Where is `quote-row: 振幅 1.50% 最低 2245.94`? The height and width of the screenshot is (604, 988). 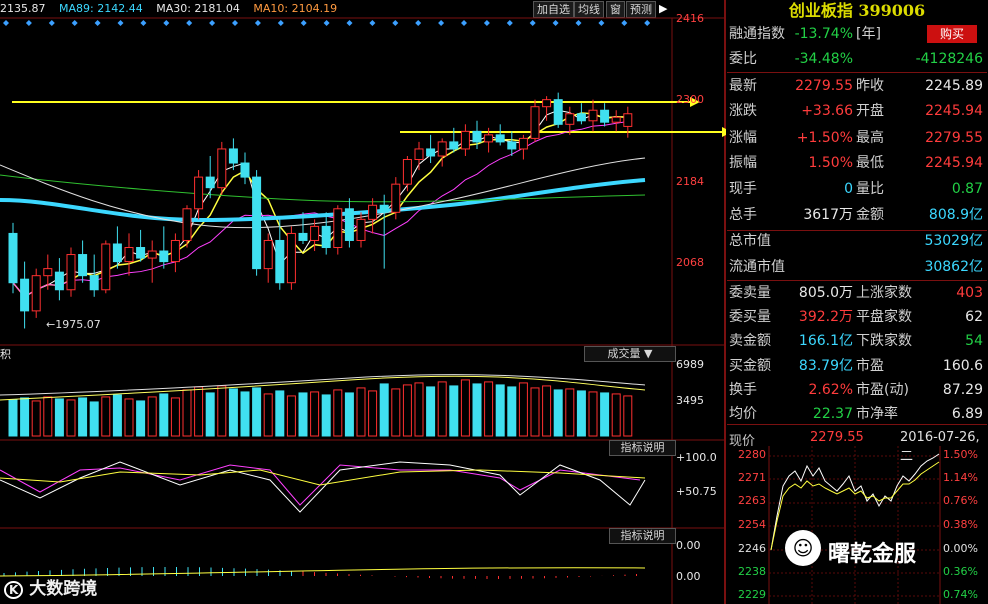
quote-row: 振幅 1.50% 最低 2245.94 is located at coordinates (857, 163).